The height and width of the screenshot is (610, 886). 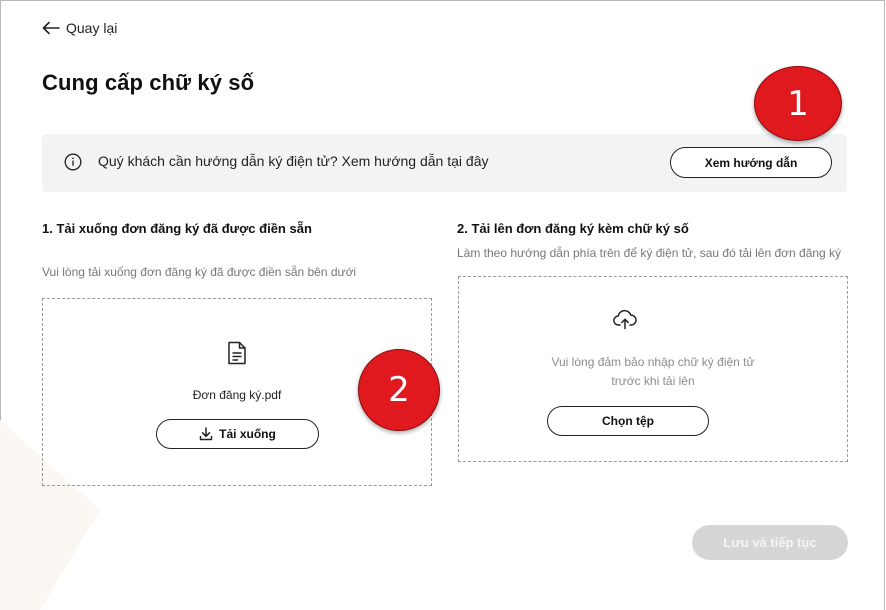 What do you see at coordinates (206, 434) in the screenshot?
I see `download-icon` at bounding box center [206, 434].